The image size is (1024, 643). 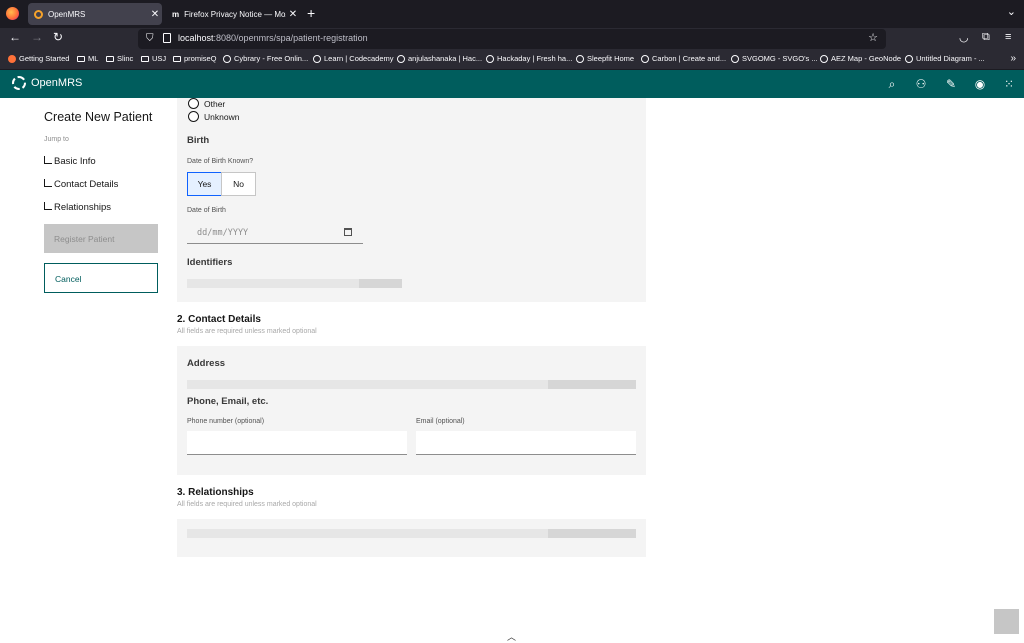 I want to click on app-header: OpenMRS ⌕ ⚇ ✎ ◉ ⁙, so click(x=512, y=84).